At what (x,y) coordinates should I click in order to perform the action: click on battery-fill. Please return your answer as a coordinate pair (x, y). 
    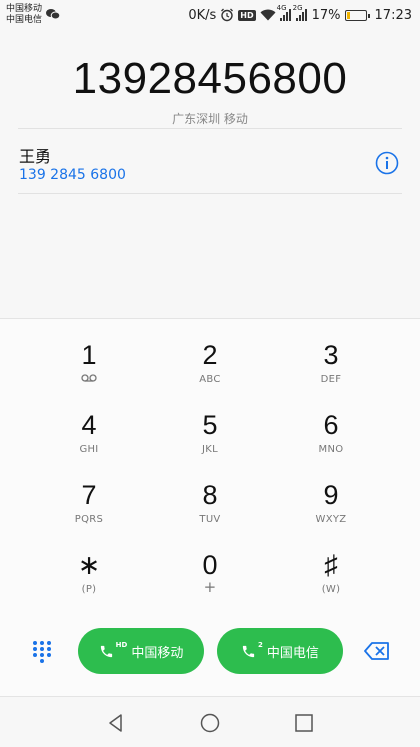
    Looking at the image, I should click on (348, 15).